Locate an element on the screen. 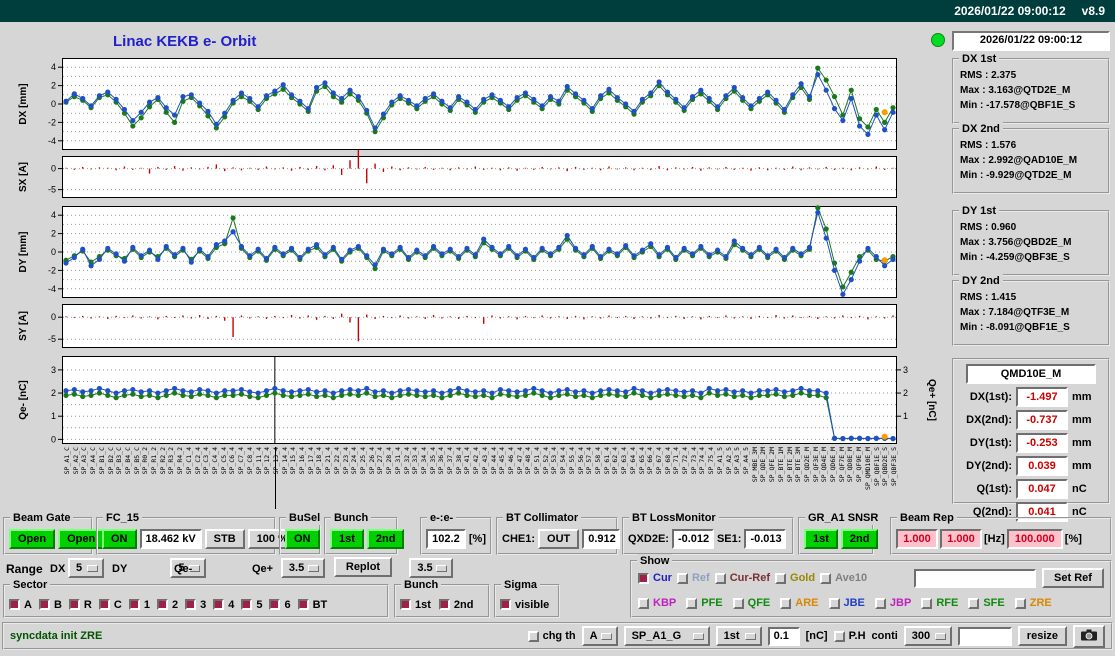  resize-button: resize is located at coordinates (1042, 636).